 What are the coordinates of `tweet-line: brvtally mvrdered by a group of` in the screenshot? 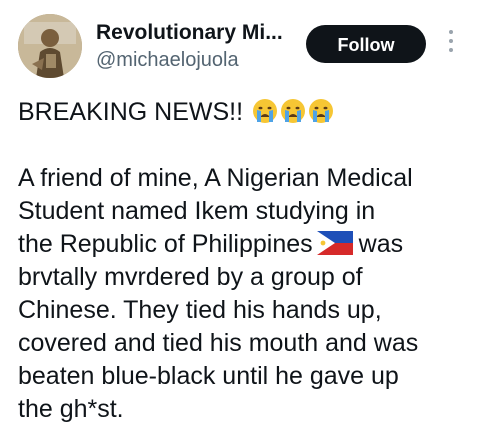 It's located at (190, 277).